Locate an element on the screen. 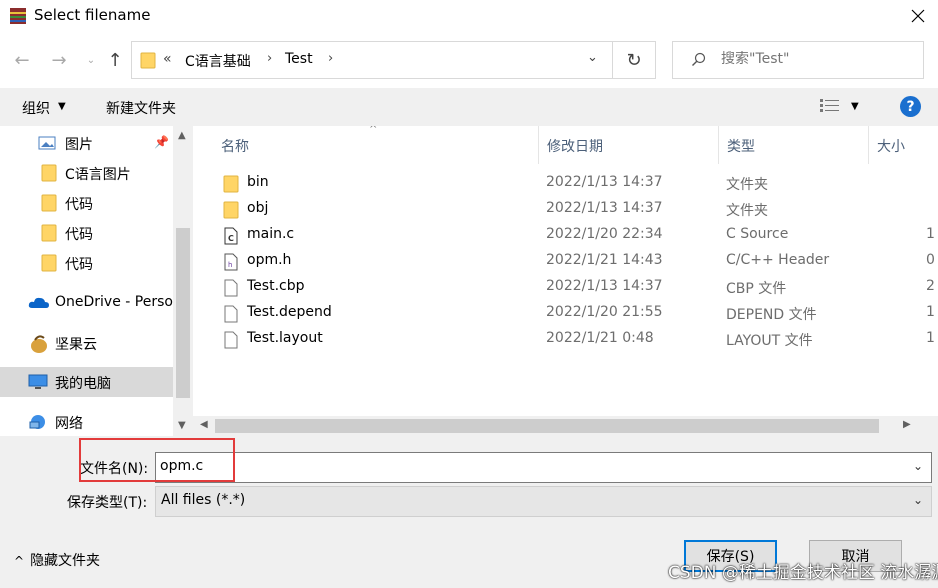 The image size is (938, 588). hidden-crumbs-button: « is located at coordinates (167, 59).